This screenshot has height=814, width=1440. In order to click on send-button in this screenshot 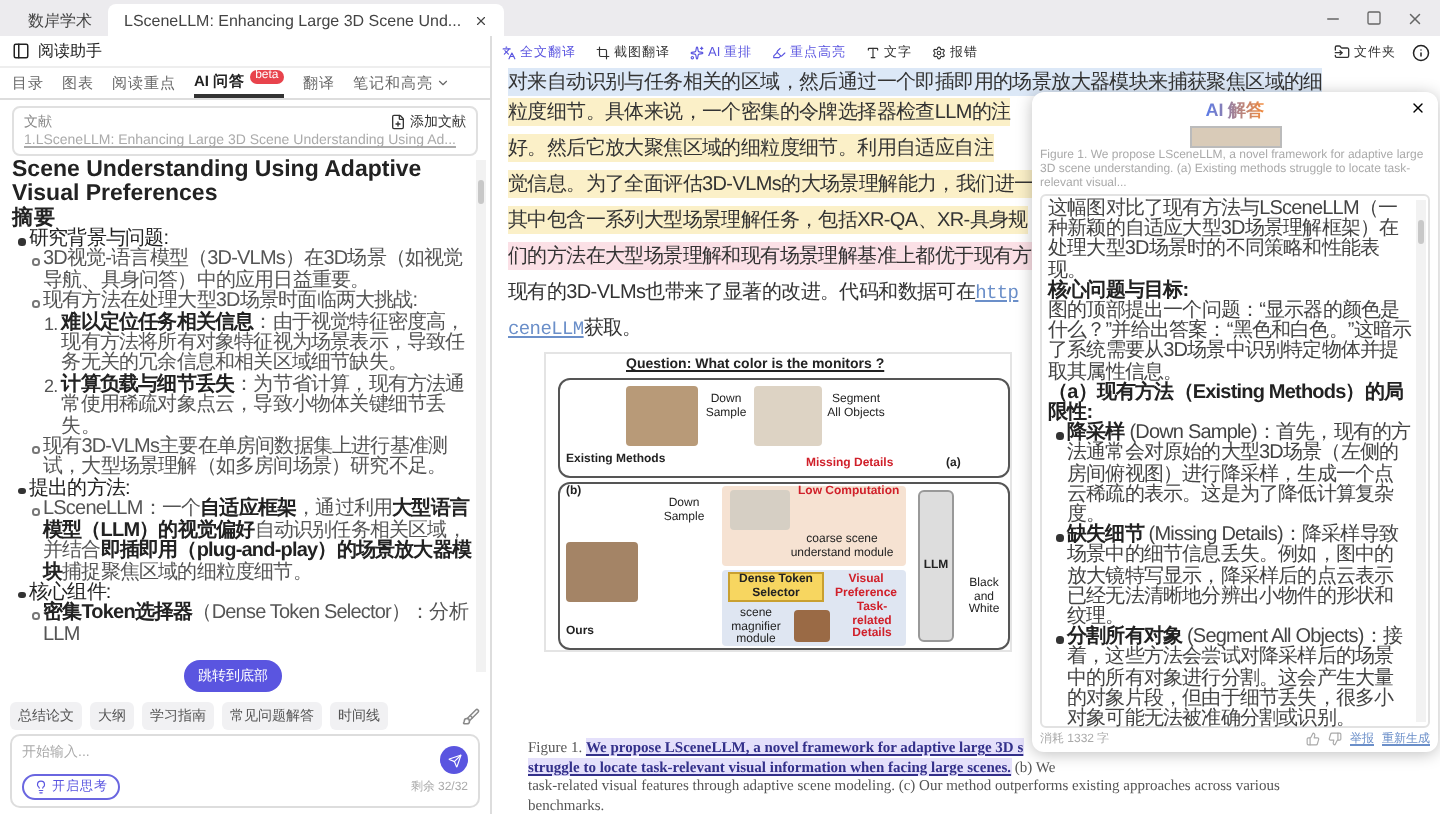, I will do `click(454, 760)`.